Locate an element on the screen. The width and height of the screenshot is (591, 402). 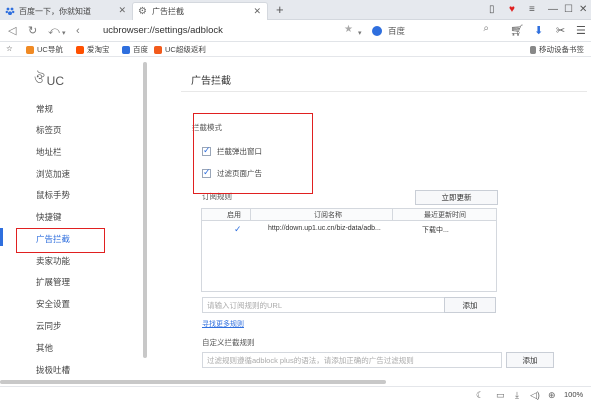
custom-rule-input: 过滤规则遵循adblock plus的语法，请添加正确的广告过滤规则 is located at coordinates (352, 360).